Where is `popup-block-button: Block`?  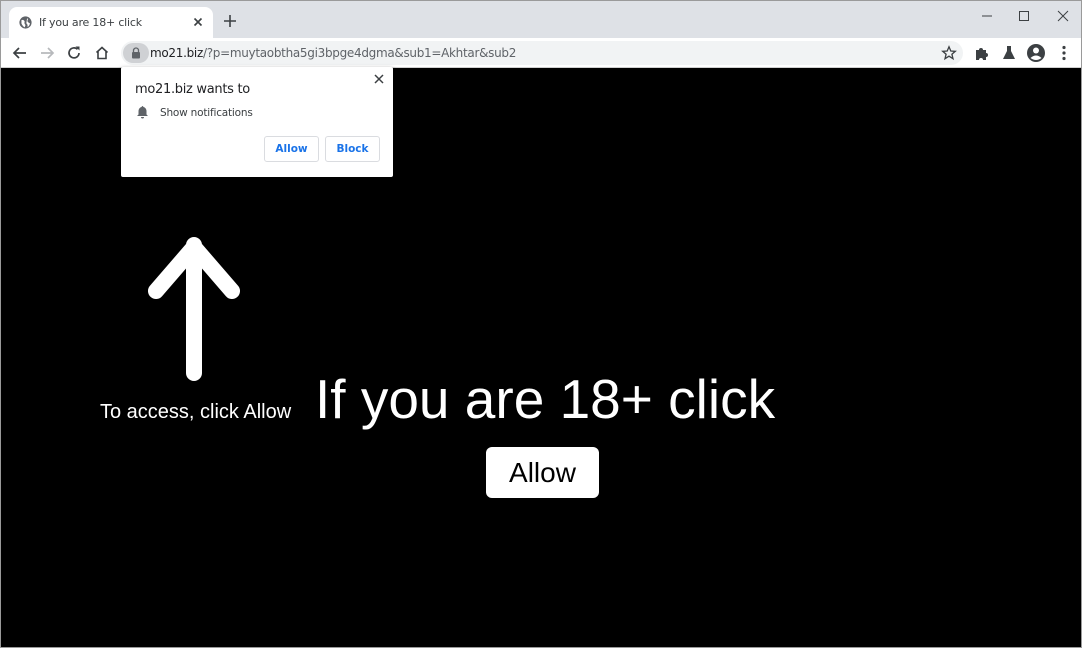 popup-block-button: Block is located at coordinates (352, 149).